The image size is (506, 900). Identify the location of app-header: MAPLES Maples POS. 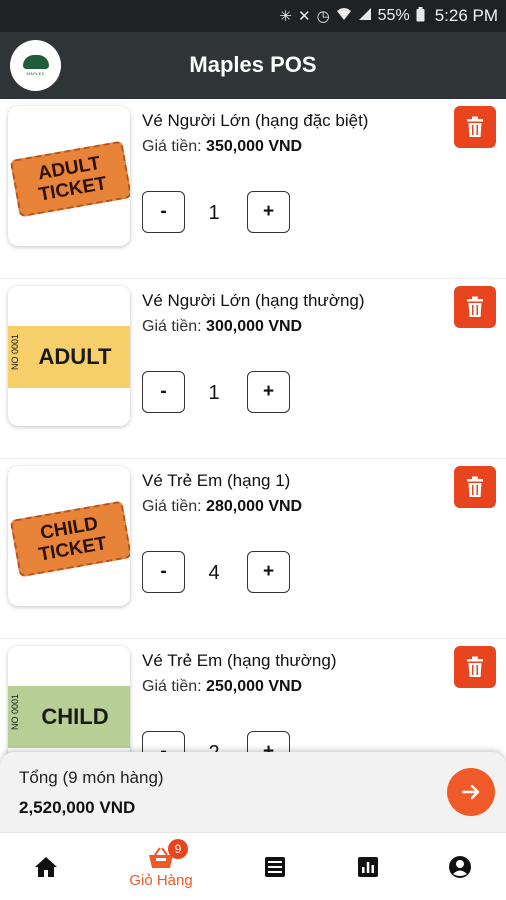
(253, 65).